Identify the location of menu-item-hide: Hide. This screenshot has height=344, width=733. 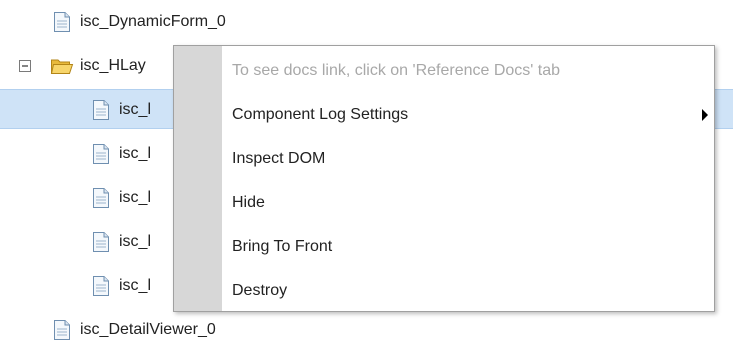
(468, 203).